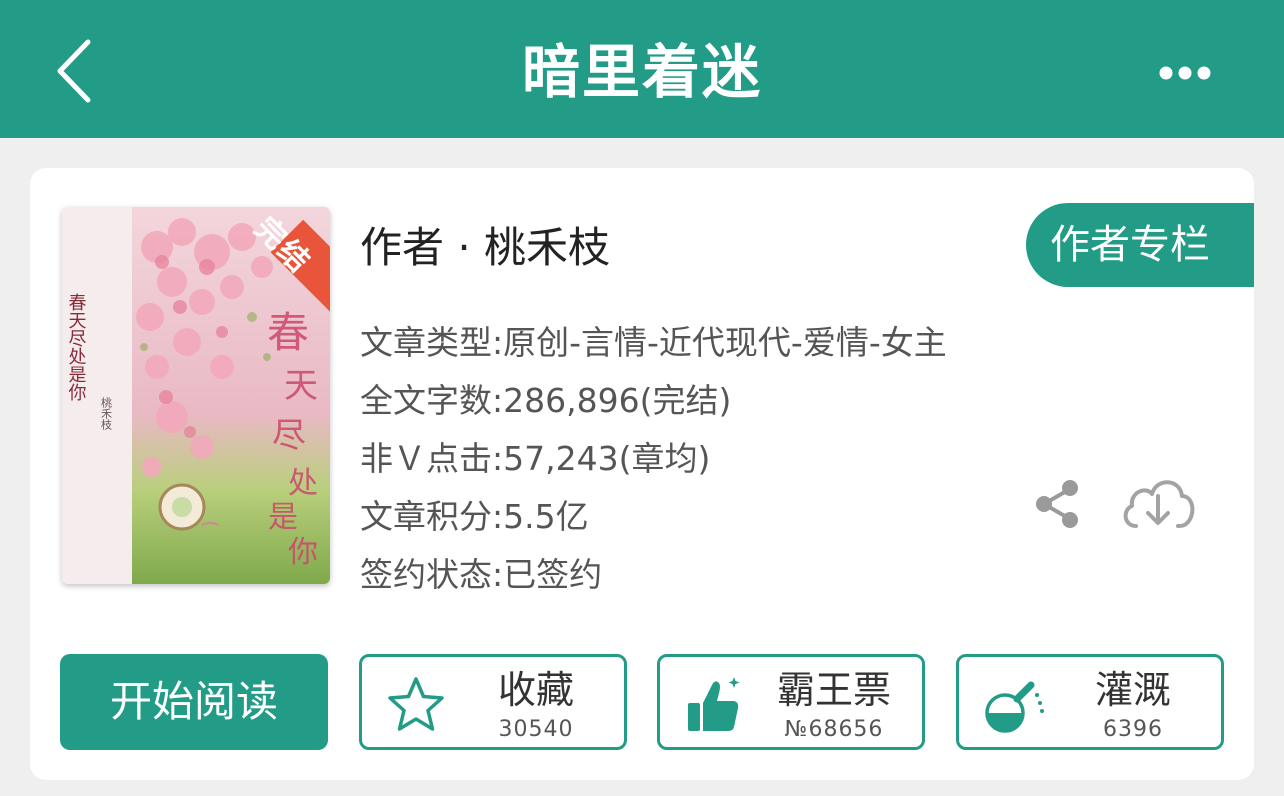  I want to click on flask-icon, so click(1014, 707).